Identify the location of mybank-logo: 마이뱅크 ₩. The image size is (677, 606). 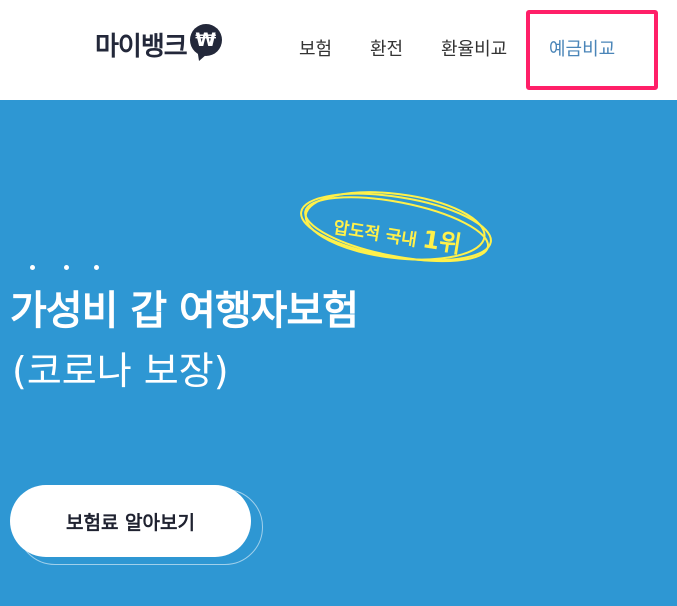
(158, 44).